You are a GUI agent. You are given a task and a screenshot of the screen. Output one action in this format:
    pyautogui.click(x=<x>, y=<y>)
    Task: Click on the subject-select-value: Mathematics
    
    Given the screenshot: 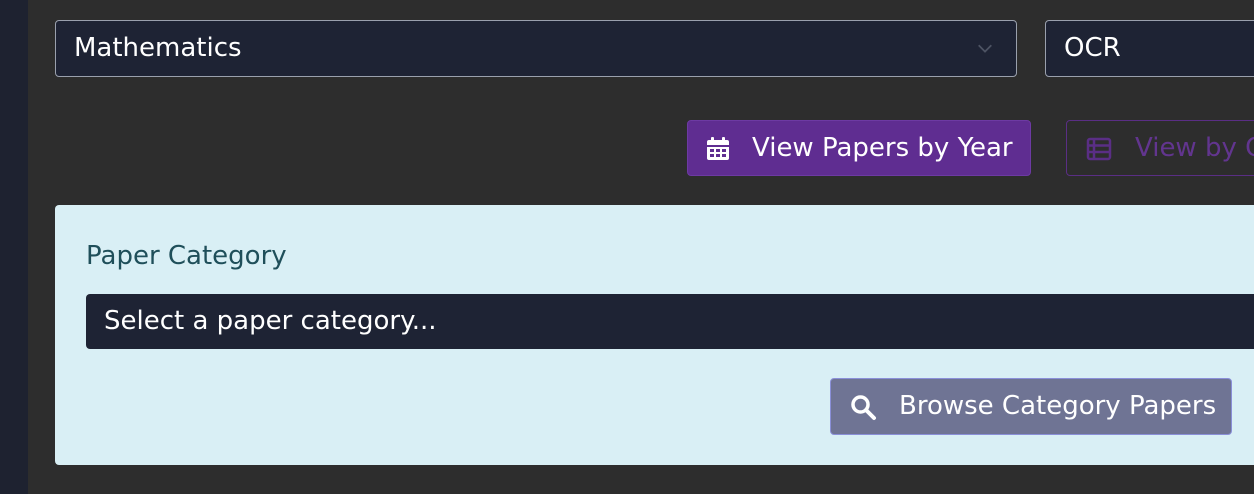 What is the action you would take?
    pyautogui.click(x=158, y=48)
    